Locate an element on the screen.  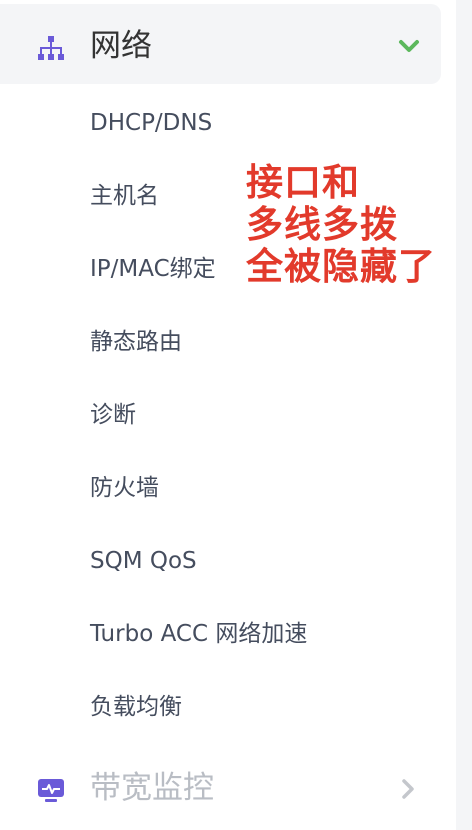
sidebar-item-turbo-acc: Turbo ACC 网络加速 is located at coordinates (198, 634).